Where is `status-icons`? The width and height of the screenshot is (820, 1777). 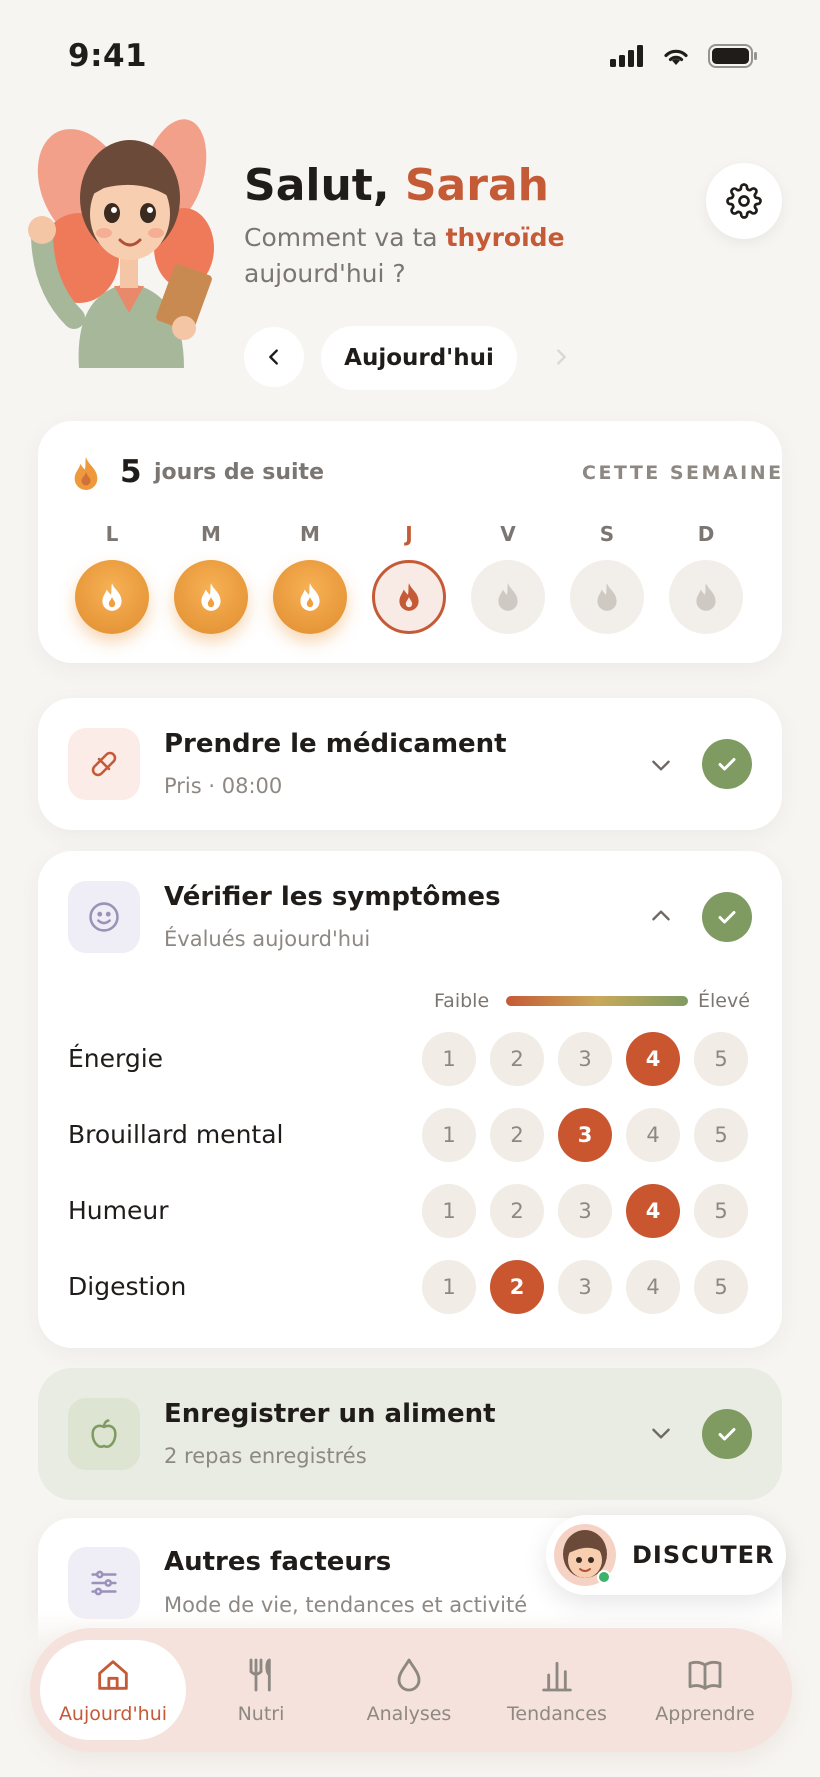
status-icons is located at coordinates (684, 56).